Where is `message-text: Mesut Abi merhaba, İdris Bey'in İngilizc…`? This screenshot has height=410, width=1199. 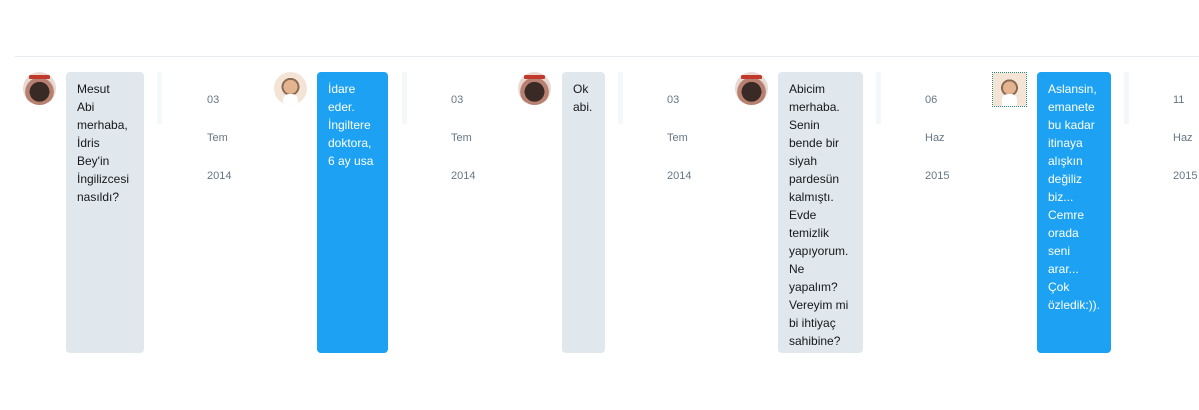 message-text: Mesut Abi merhaba, İdris Bey'in İngilizc… is located at coordinates (103, 143).